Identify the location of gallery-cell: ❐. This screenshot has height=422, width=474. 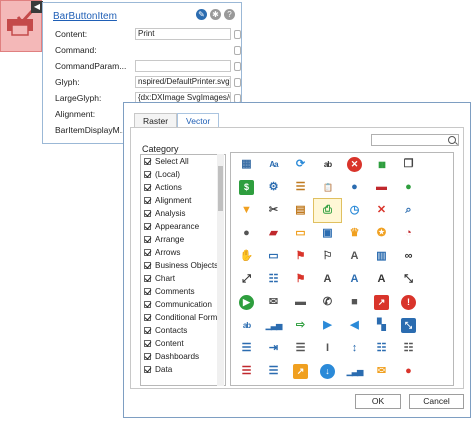
(408, 164).